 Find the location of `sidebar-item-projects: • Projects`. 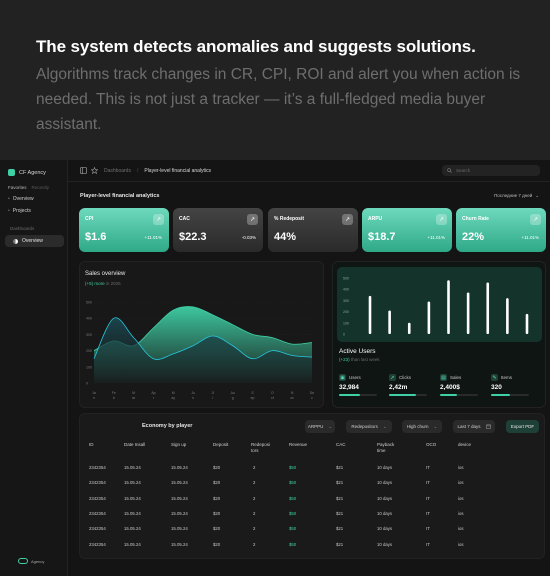

sidebar-item-projects: • Projects is located at coordinates (19, 211).